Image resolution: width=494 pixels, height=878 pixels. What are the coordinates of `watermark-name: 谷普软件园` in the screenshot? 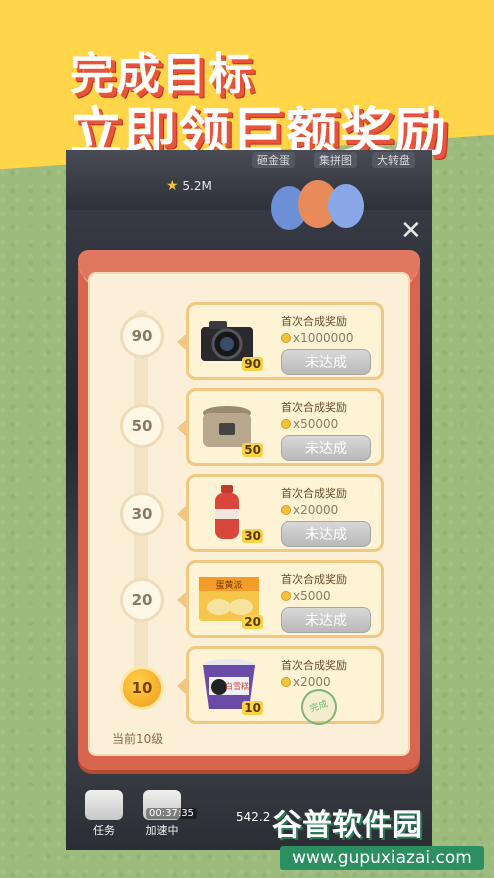 It's located at (347, 825).